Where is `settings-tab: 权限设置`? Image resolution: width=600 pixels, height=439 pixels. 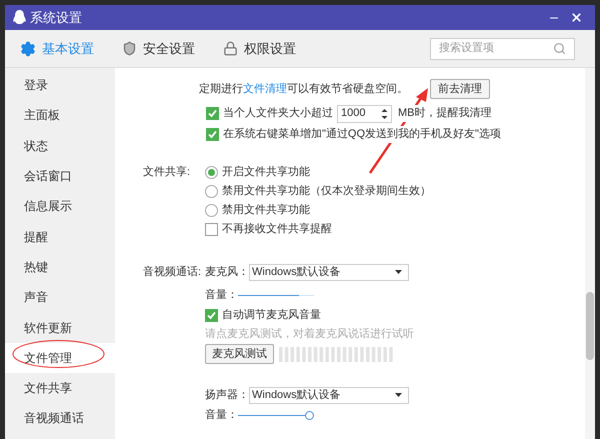 settings-tab: 权限设置 is located at coordinates (259, 48).